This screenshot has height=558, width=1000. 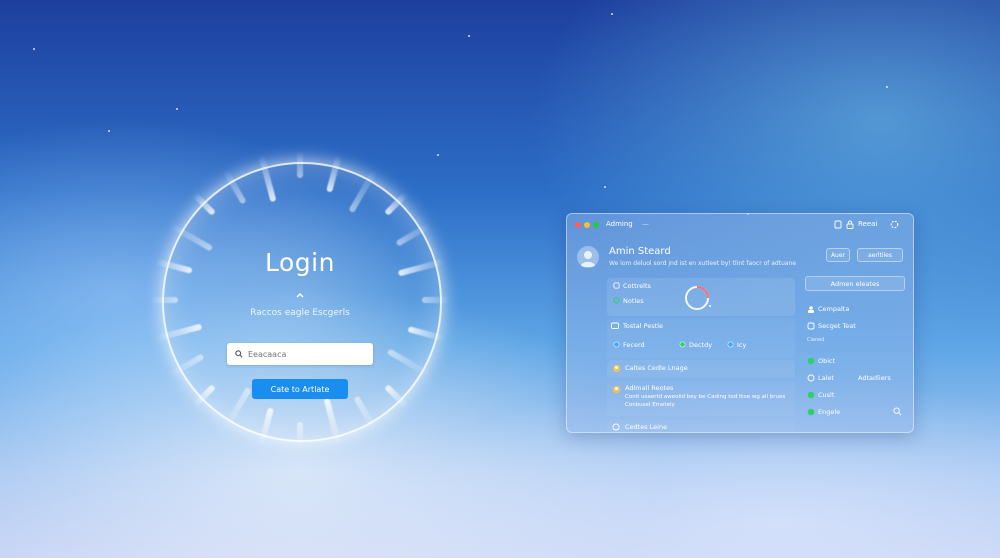 I want to click on login-subtitle: Raccos eagle Escgerls, so click(x=300, y=313).